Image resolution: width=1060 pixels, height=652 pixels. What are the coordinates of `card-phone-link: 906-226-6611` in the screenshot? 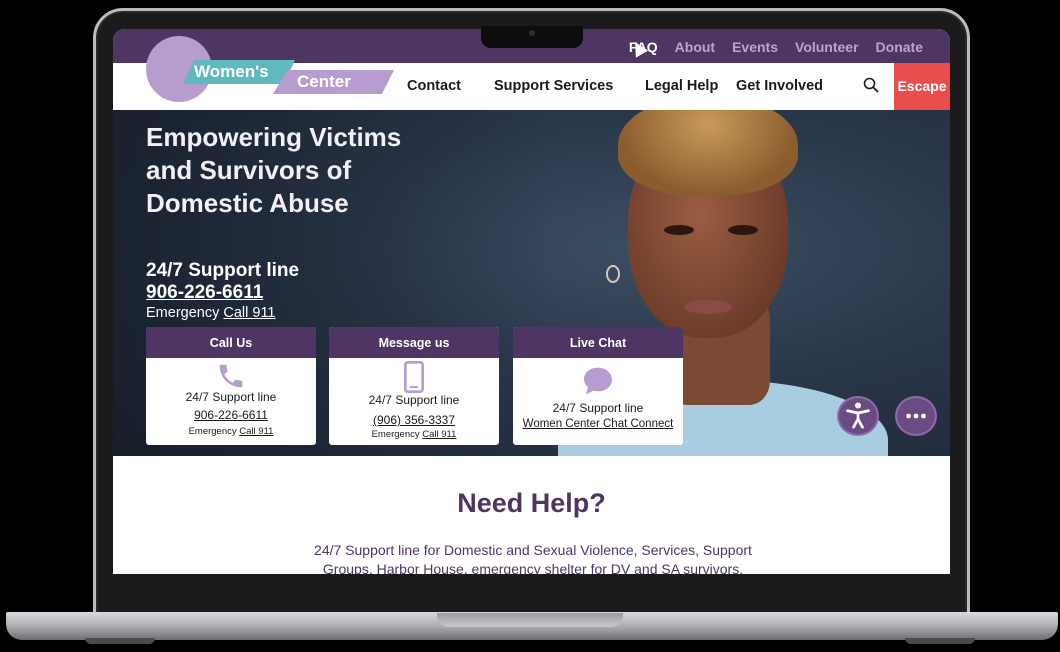 It's located at (231, 415).